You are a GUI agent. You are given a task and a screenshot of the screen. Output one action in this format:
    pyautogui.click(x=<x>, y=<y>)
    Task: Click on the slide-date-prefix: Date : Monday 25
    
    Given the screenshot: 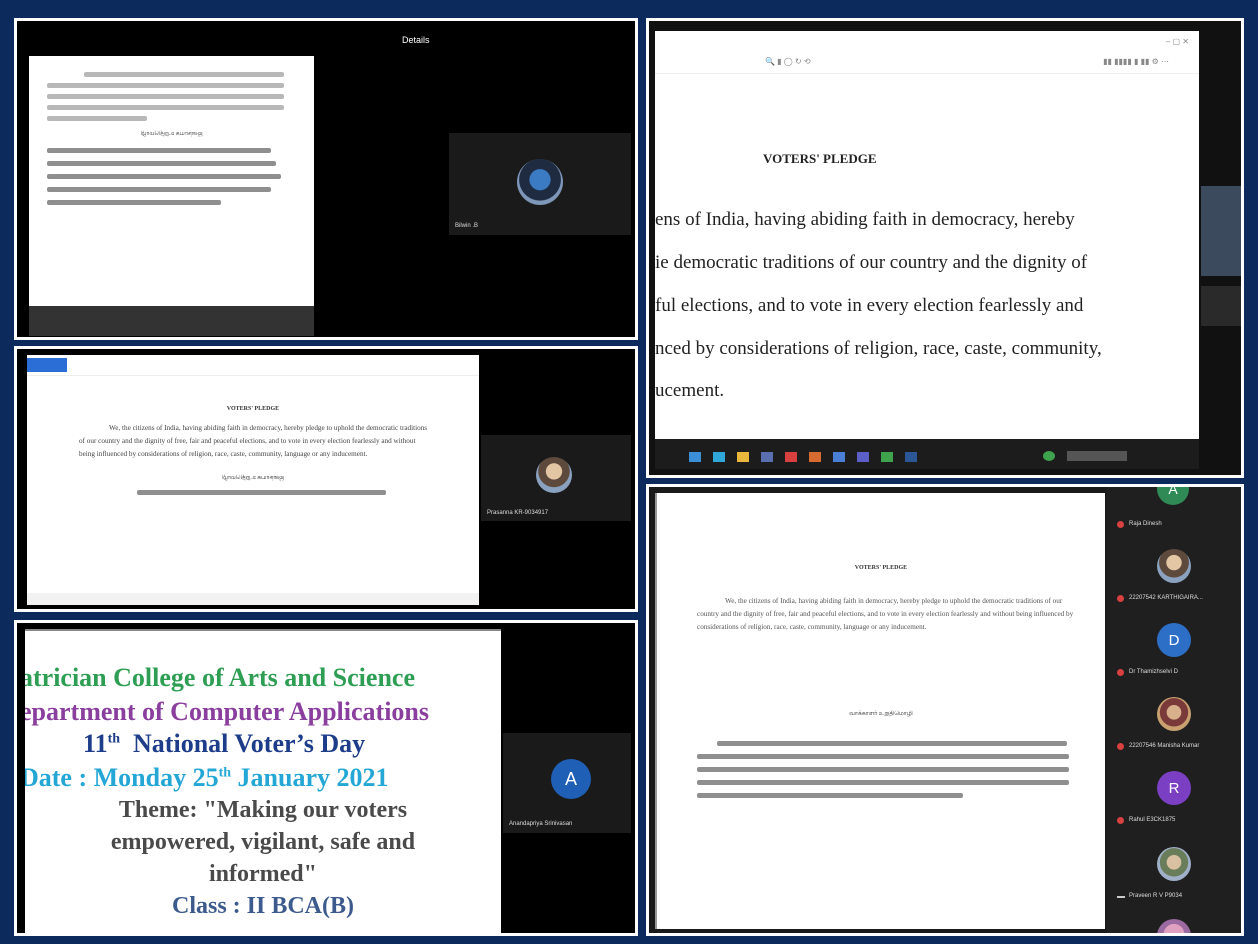 What is the action you would take?
    pyautogui.click(x=122, y=777)
    